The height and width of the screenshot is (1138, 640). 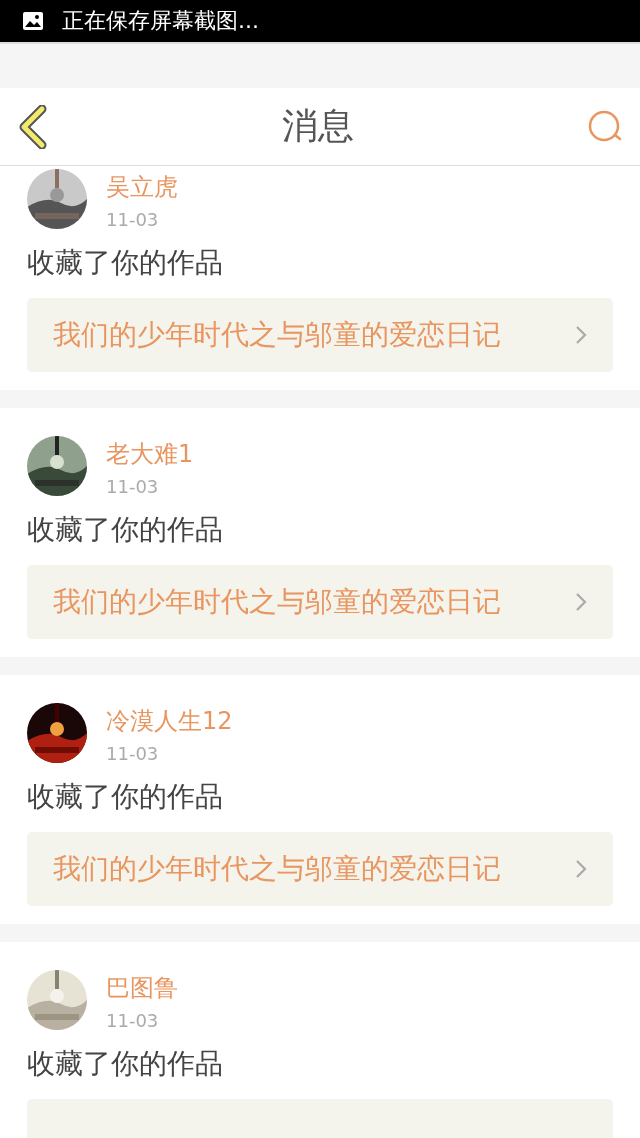 What do you see at coordinates (142, 187) in the screenshot?
I see `user-name: 吴立虎` at bounding box center [142, 187].